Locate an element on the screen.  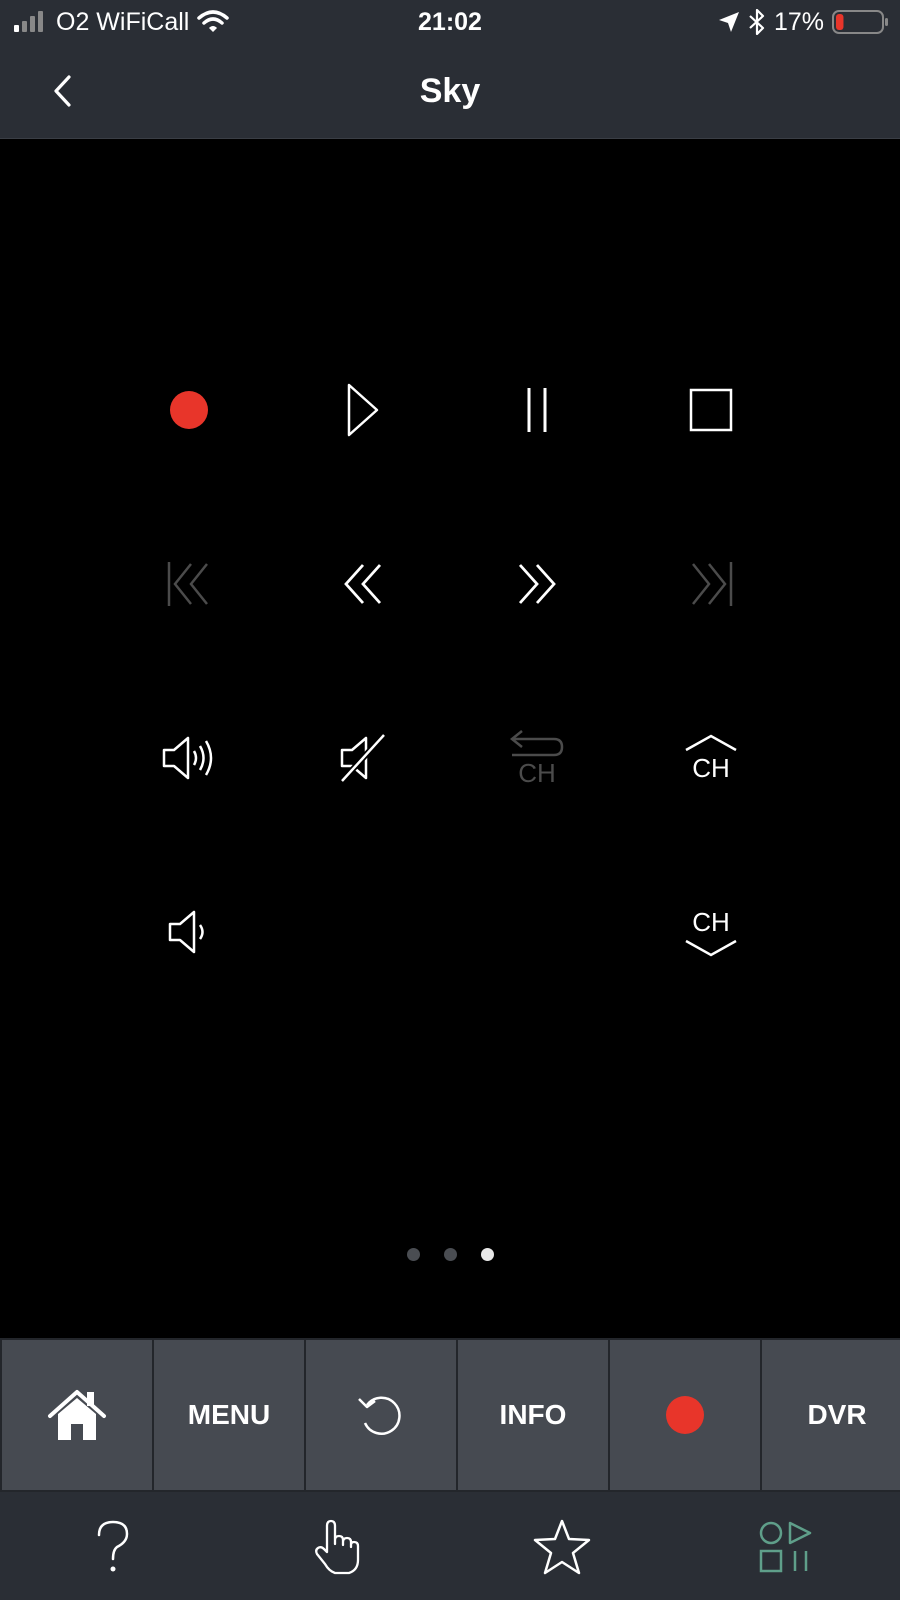
volume-down-icon is located at coordinates (186, 932).